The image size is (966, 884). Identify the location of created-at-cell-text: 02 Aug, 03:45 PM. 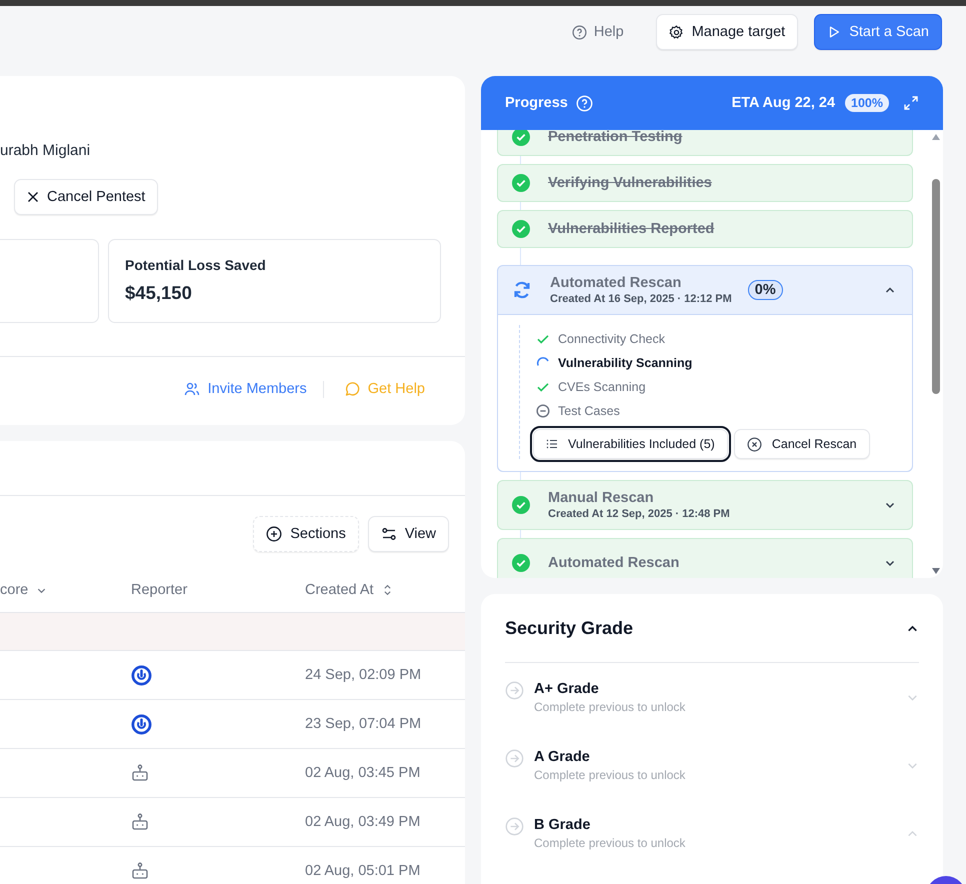
(363, 773).